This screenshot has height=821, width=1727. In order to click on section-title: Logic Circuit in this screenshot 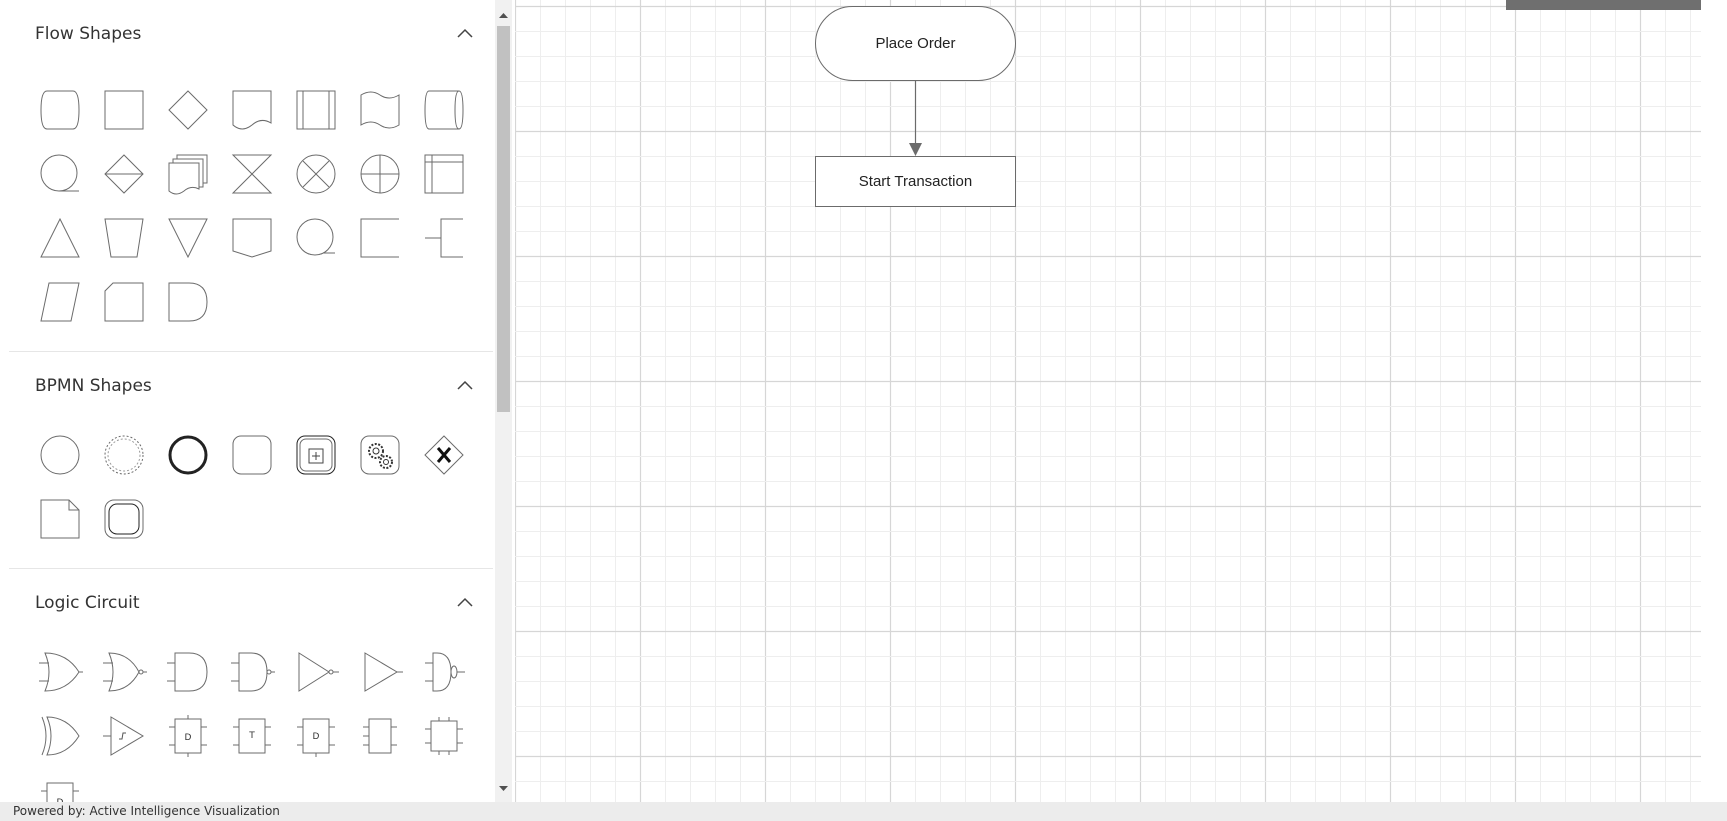, I will do `click(87, 603)`.